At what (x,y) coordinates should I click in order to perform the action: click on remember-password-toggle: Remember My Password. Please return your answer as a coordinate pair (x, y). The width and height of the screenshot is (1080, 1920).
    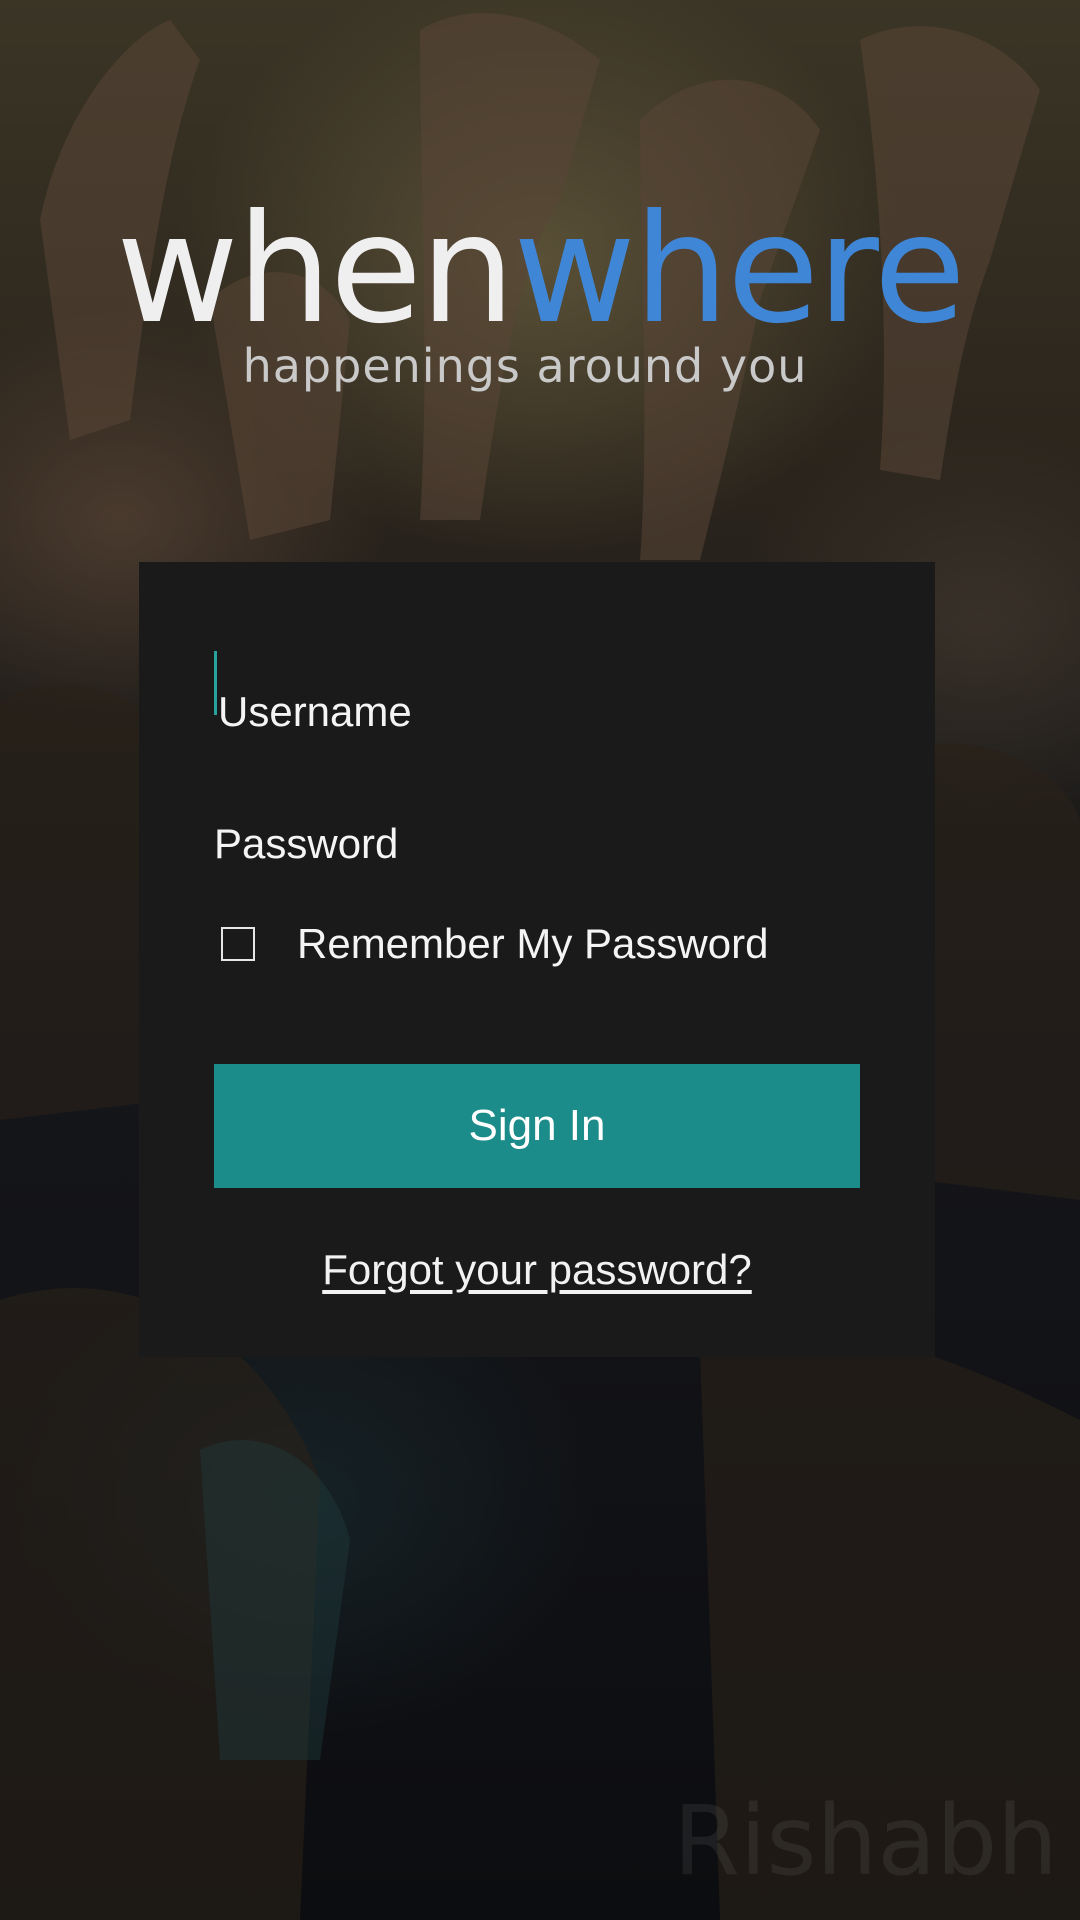
    Looking at the image, I should click on (494, 944).